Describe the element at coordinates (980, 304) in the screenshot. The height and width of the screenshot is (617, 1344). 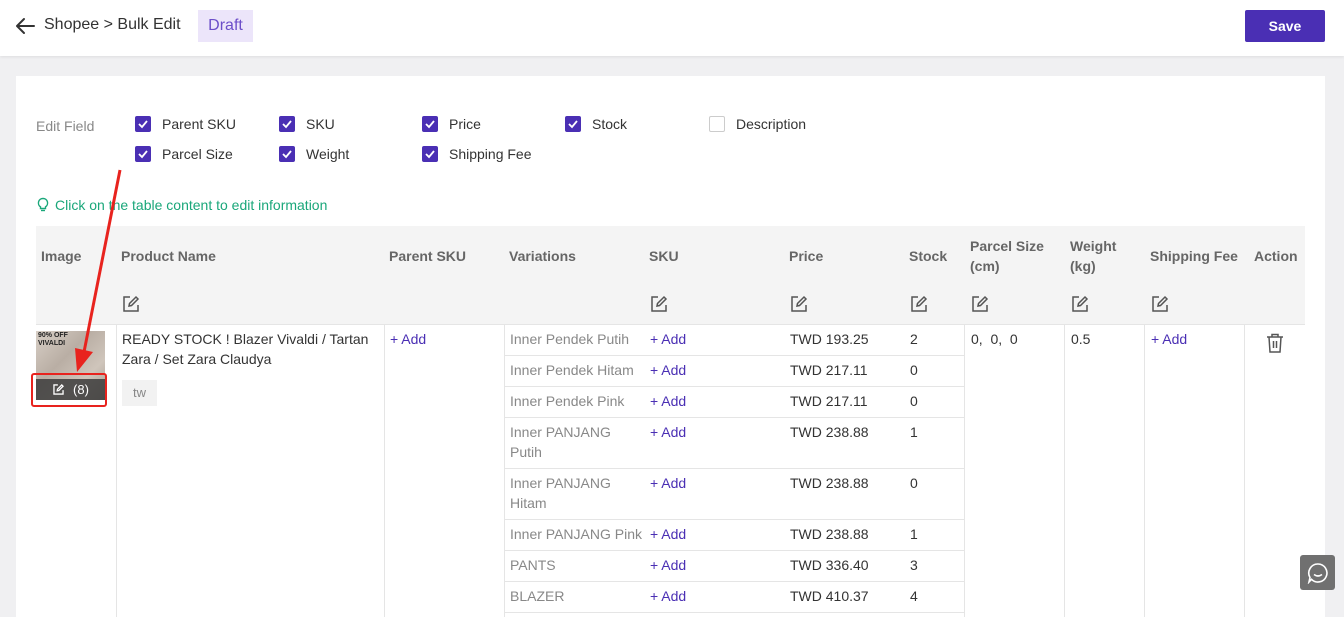
I see `bulk-edit-parcel-size-icon` at that location.